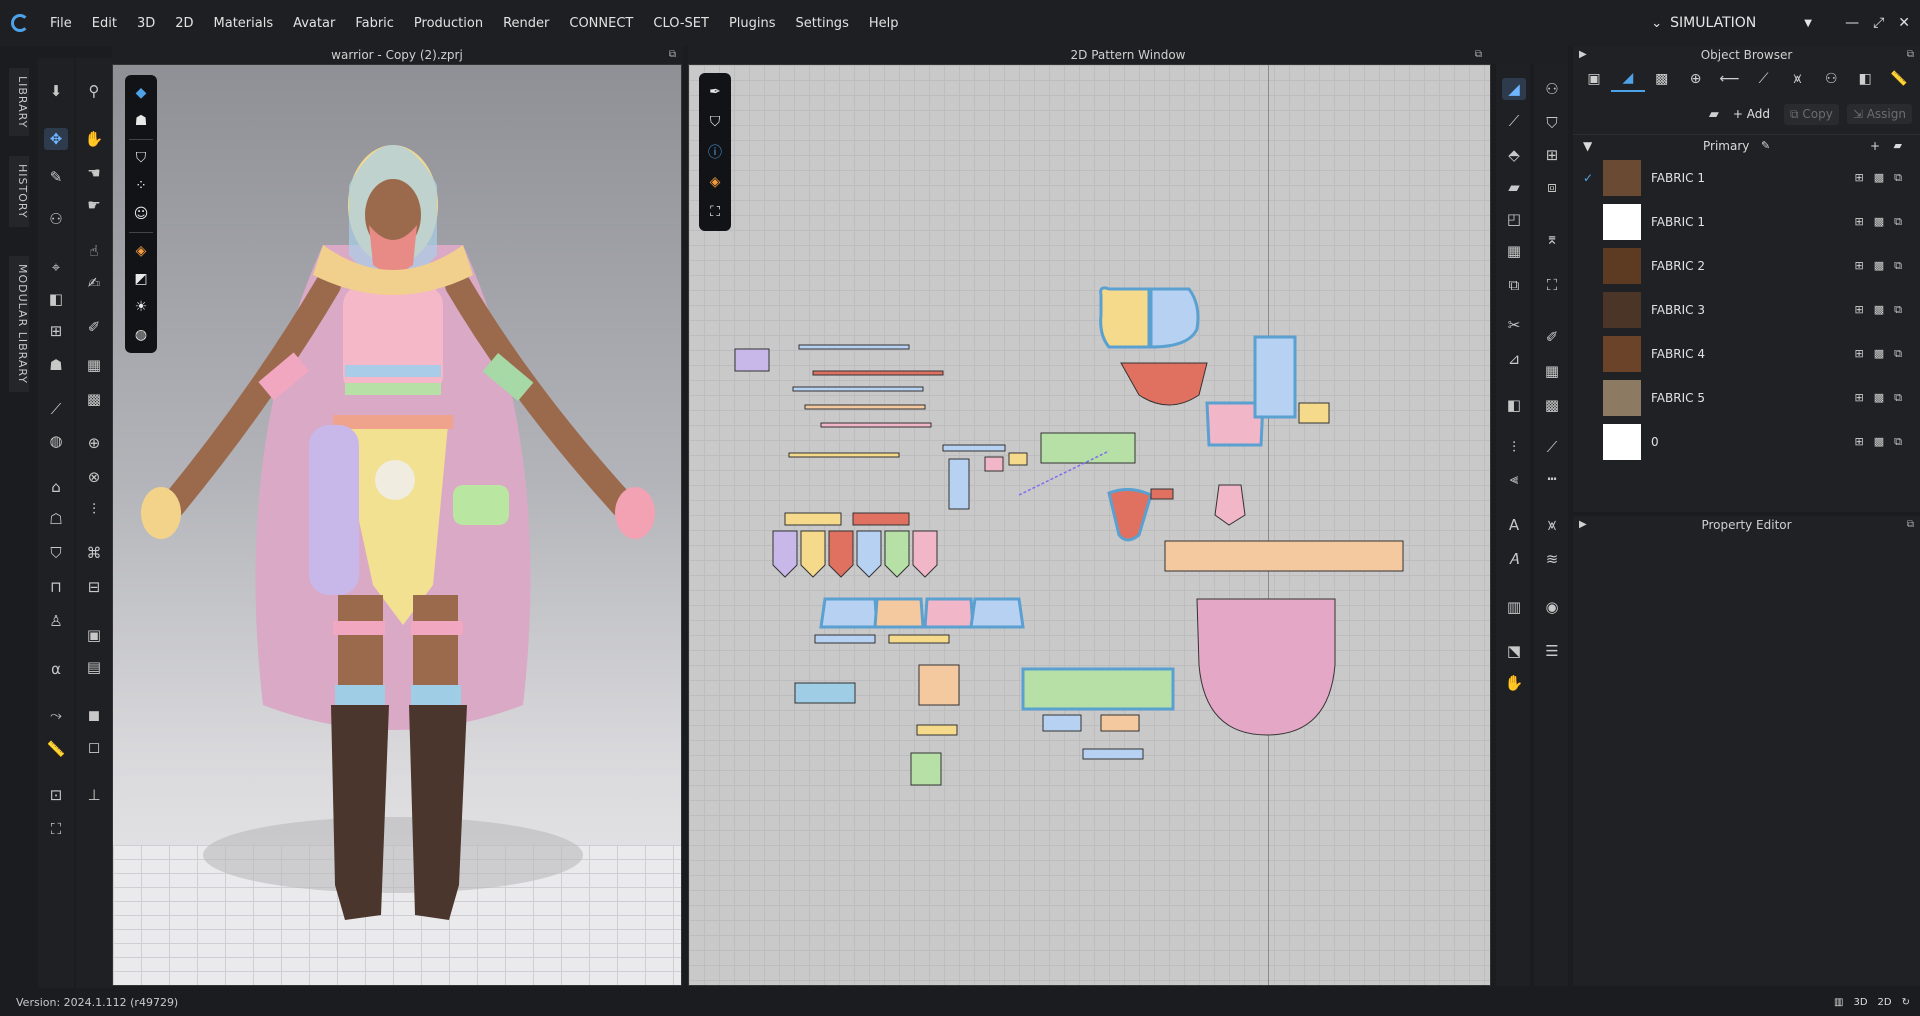 The height and width of the screenshot is (1016, 1920). What do you see at coordinates (56, 715) in the screenshot?
I see `curve-icon: ⤳` at bounding box center [56, 715].